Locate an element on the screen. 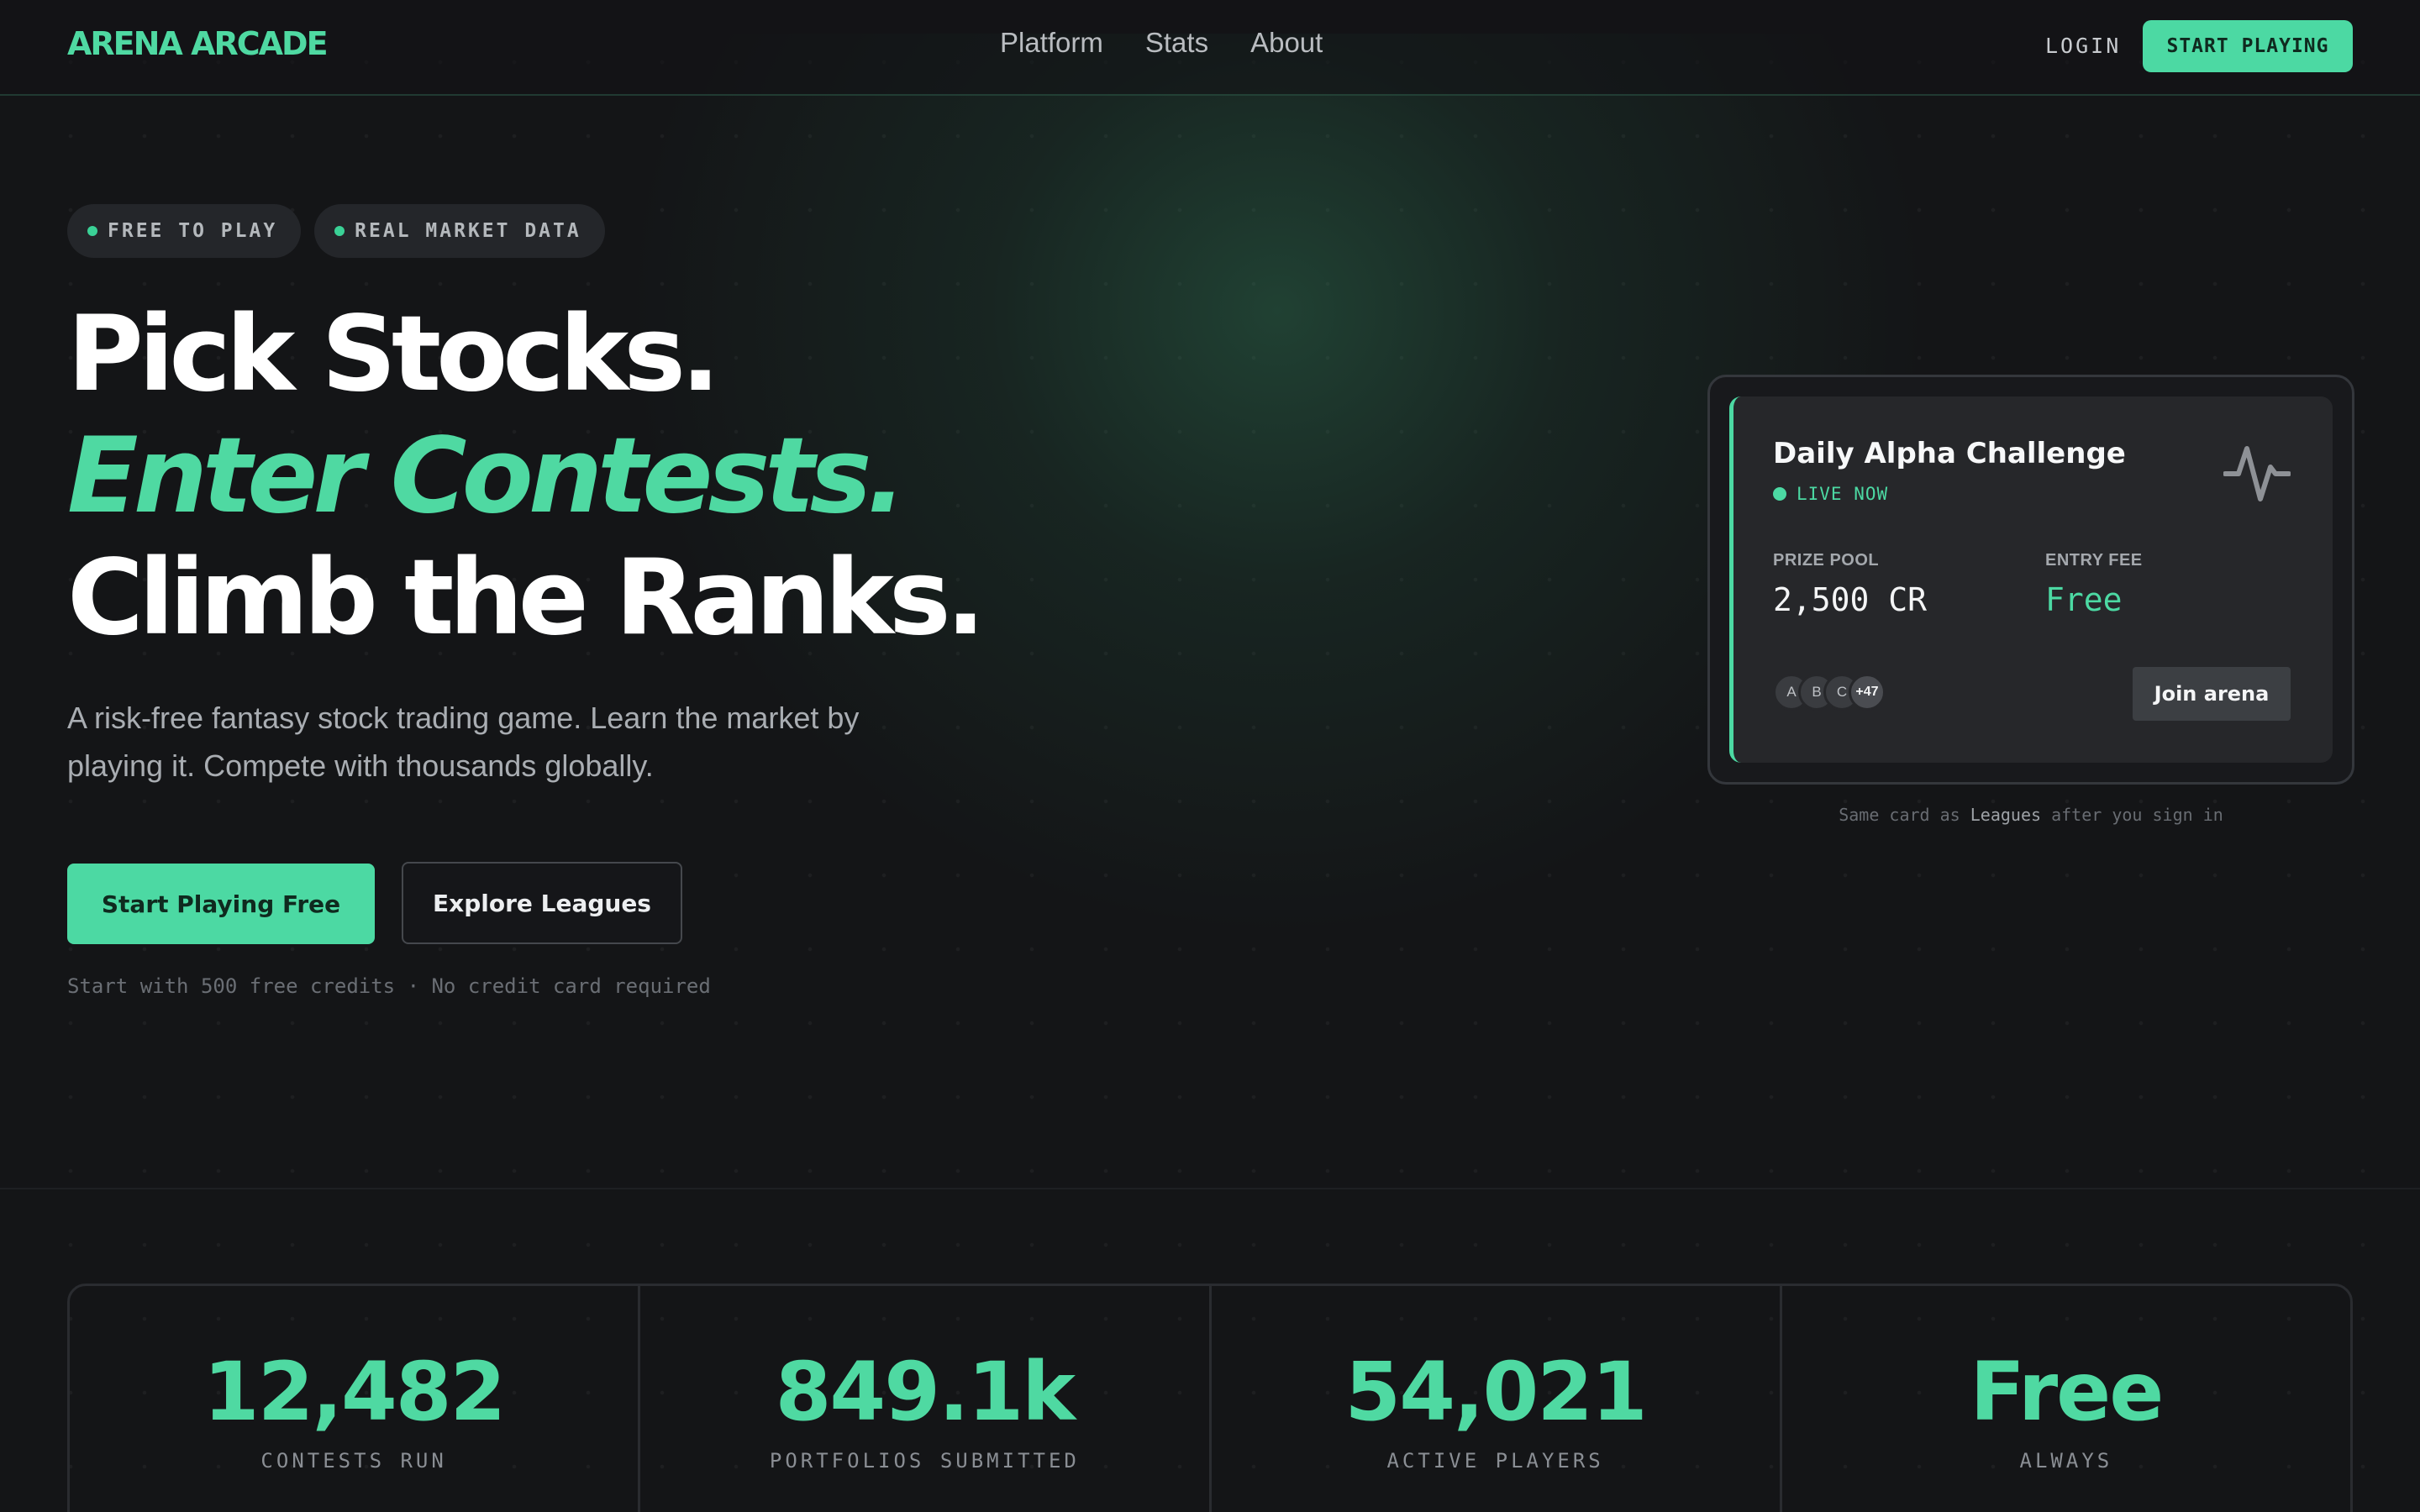  stat-value: 54,021 is located at coordinates (1496, 1392).